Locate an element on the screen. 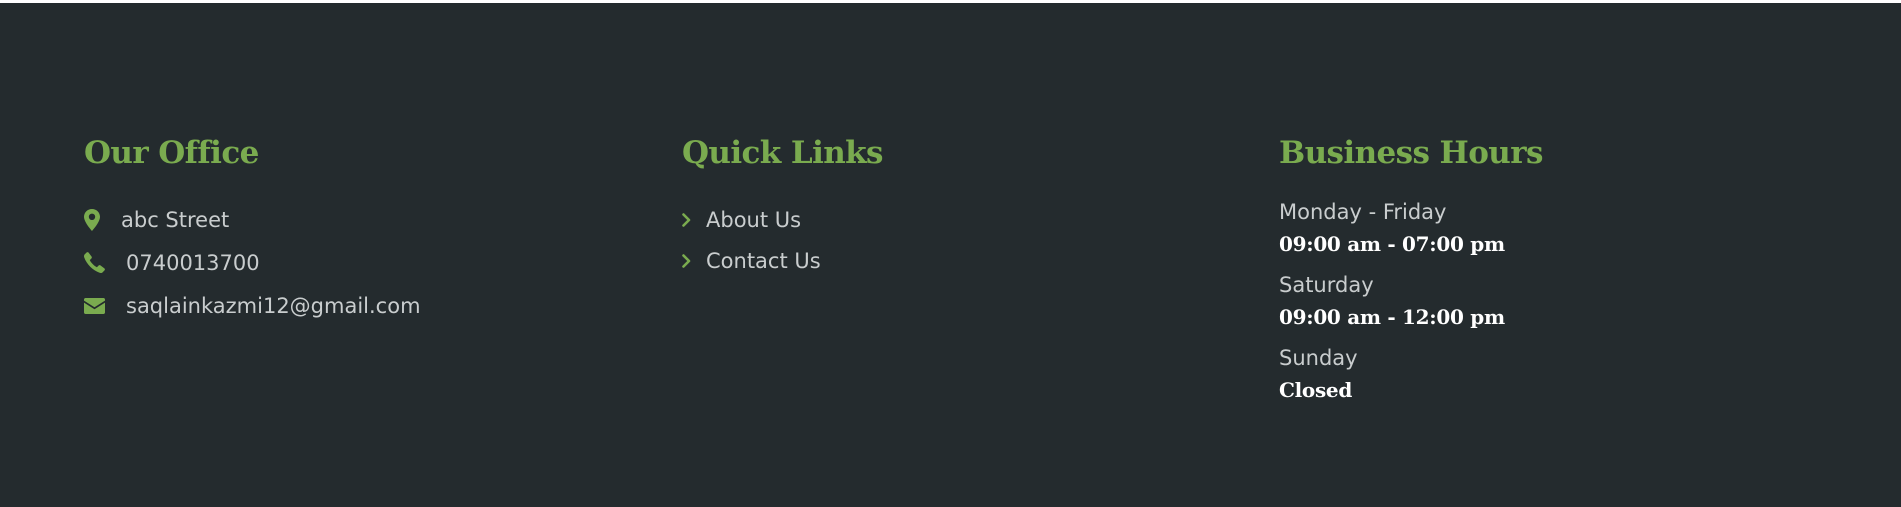 Image resolution: width=1901 pixels, height=507 pixels. link-contact-us-label: Contact Us is located at coordinates (763, 261).